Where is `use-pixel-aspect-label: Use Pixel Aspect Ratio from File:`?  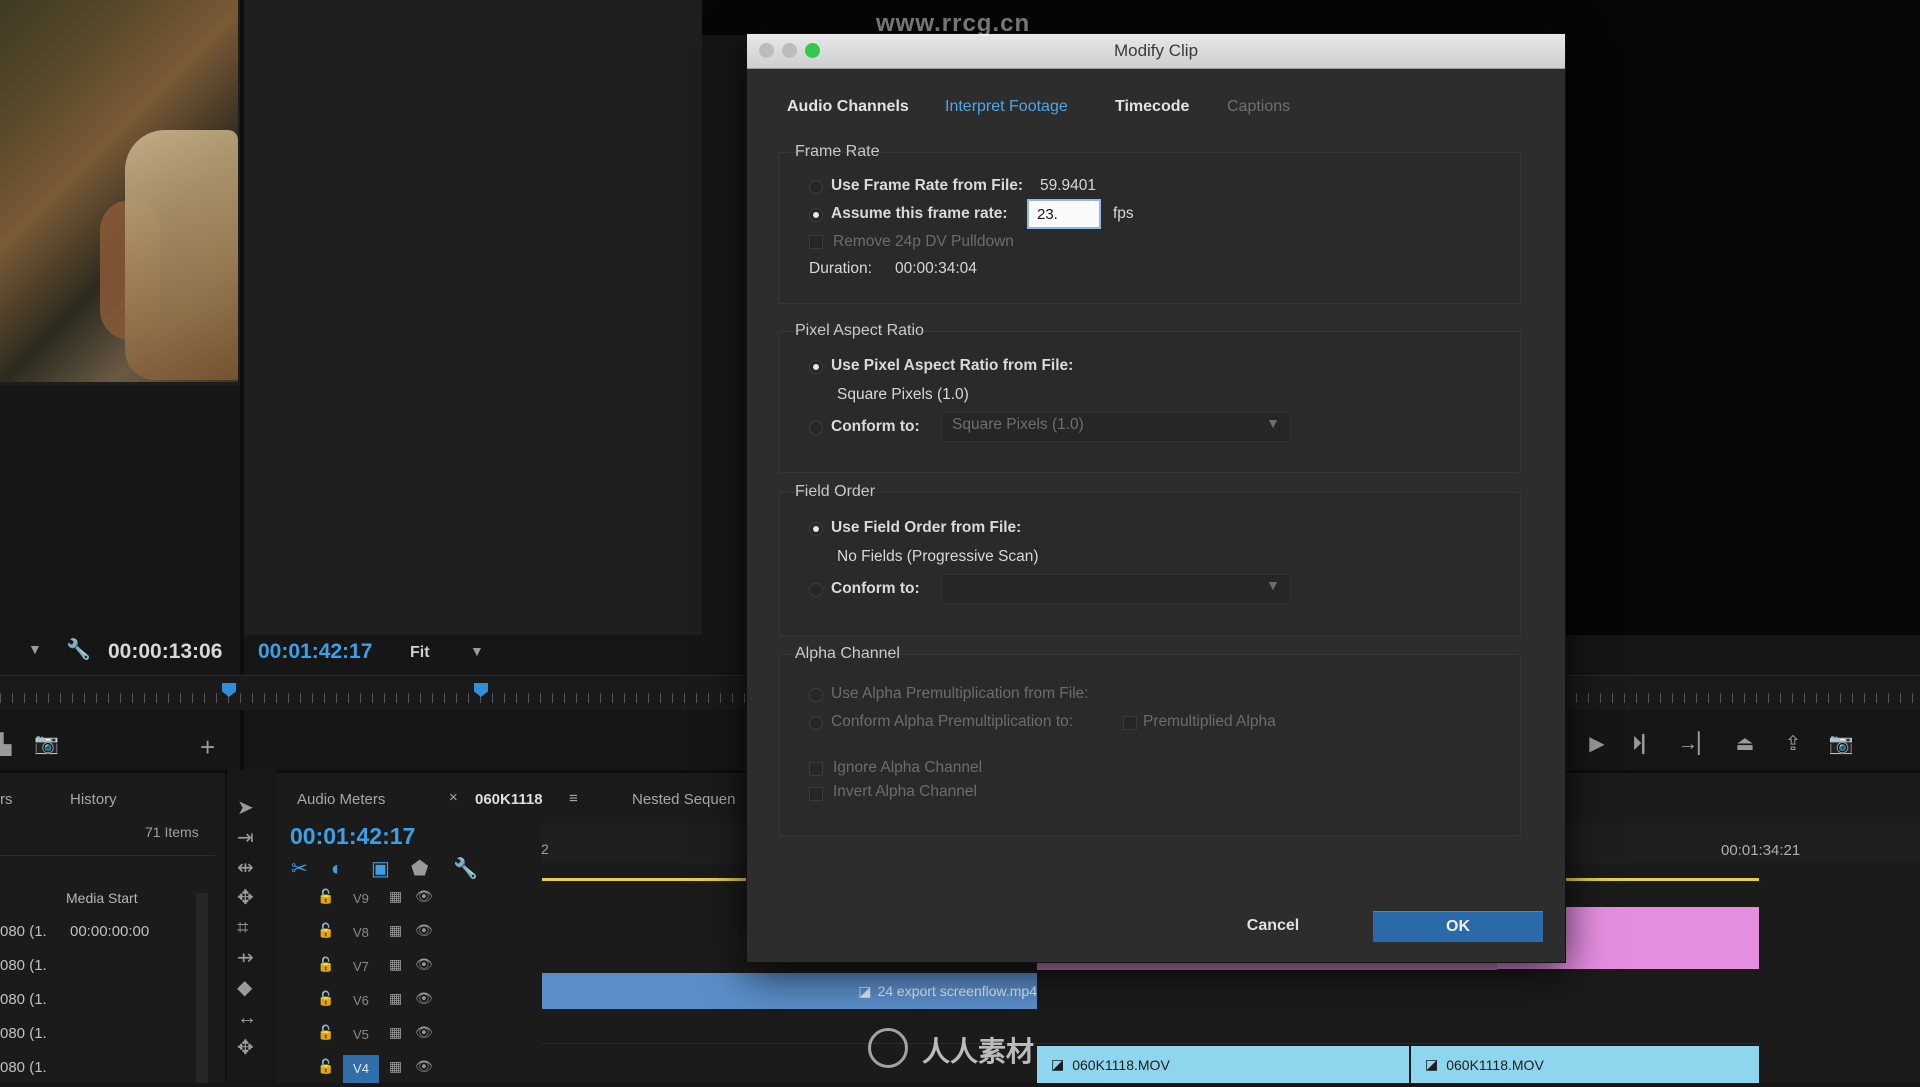 use-pixel-aspect-label: Use Pixel Aspect Ratio from File: is located at coordinates (952, 366).